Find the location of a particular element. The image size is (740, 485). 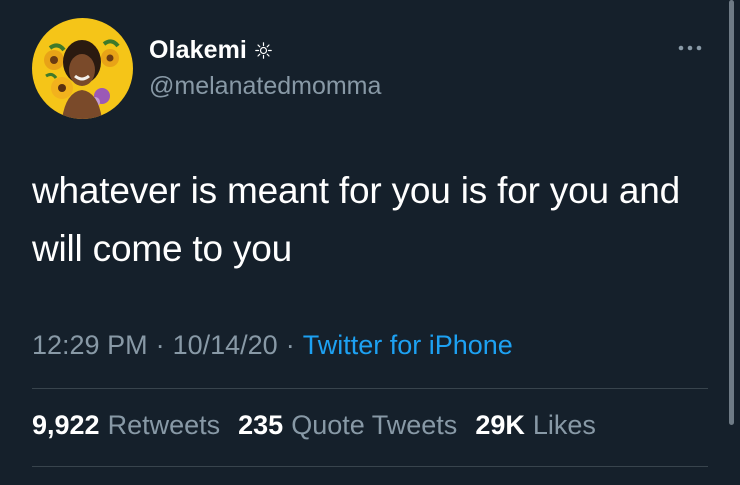

quote-tweets-stat: 235 Quote Tweets is located at coordinates (347, 425).